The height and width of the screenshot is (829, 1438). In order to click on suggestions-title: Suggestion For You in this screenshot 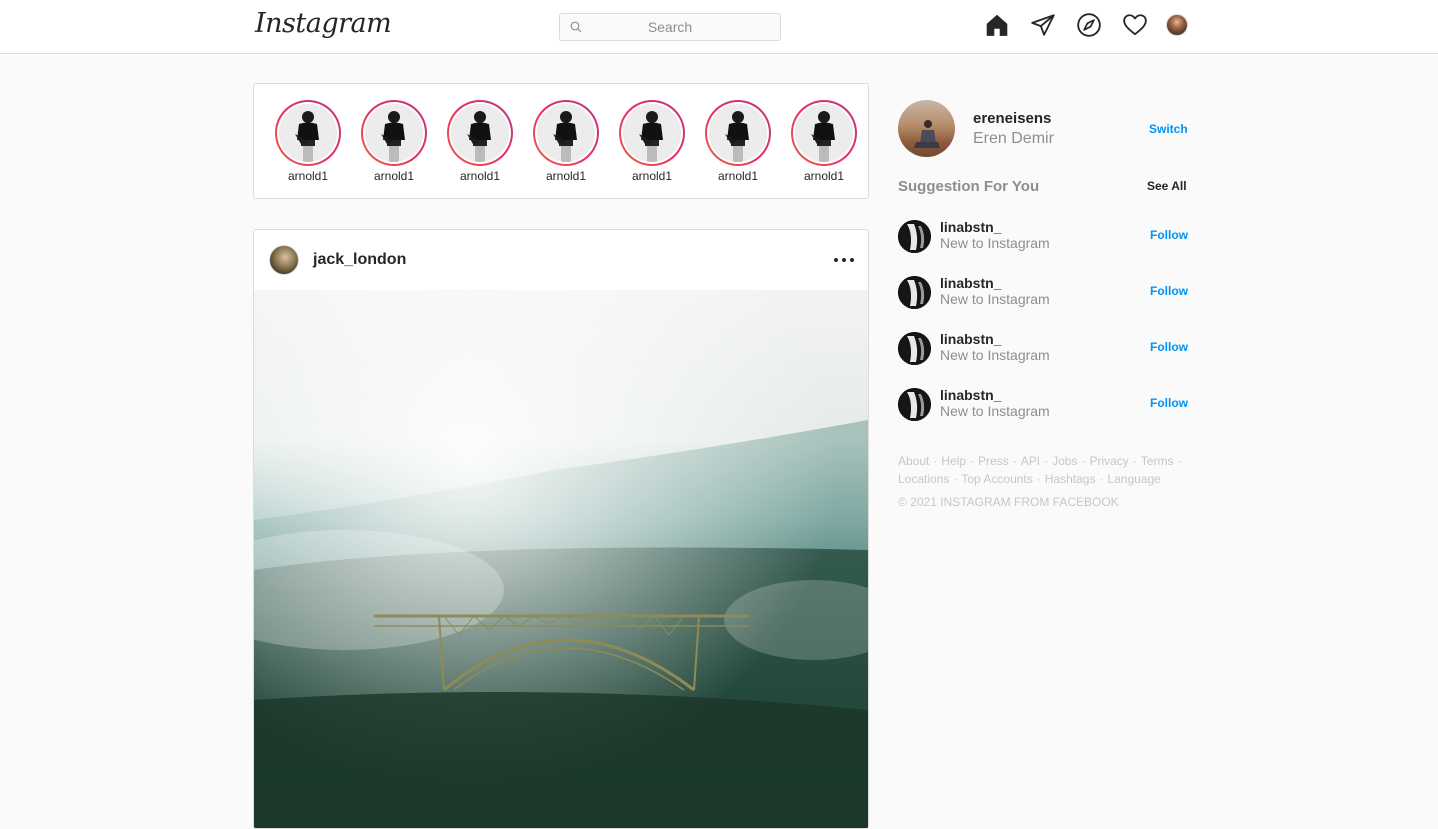, I will do `click(969, 186)`.